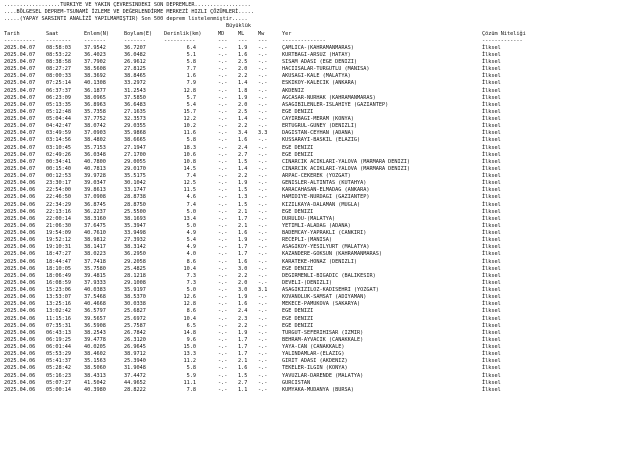  Describe the element at coordinates (243, 133) in the screenshot. I see `cell-ml: 3.4` at that location.